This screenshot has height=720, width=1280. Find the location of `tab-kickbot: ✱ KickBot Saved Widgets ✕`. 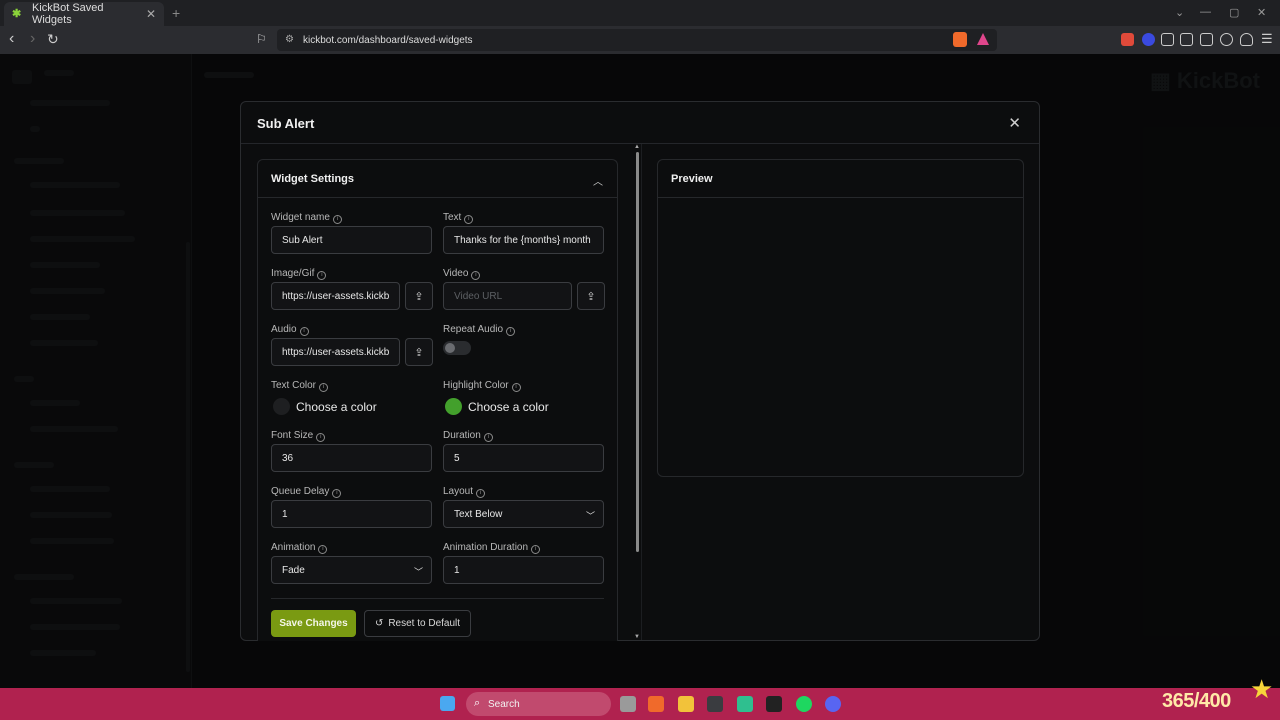

tab-kickbot: ✱ KickBot Saved Widgets ✕ is located at coordinates (84, 14).